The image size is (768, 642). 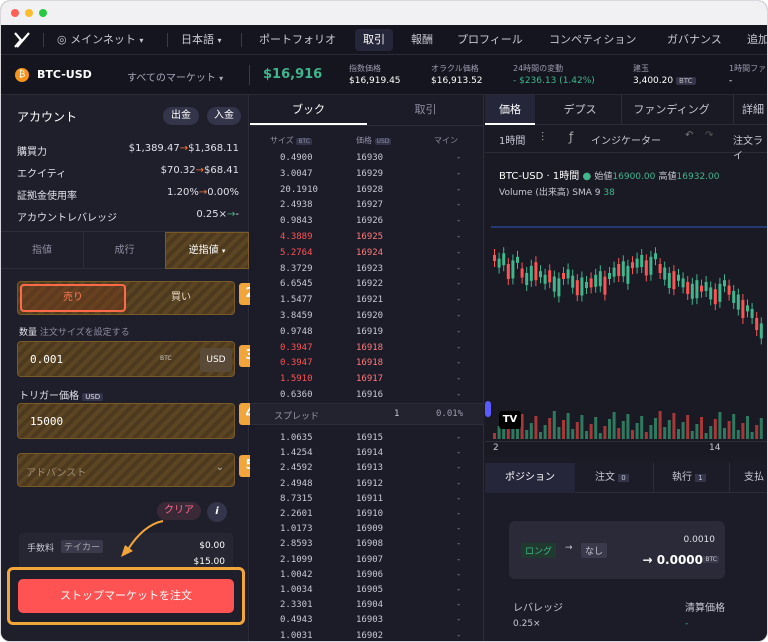 What do you see at coordinates (490, 40) in the screenshot?
I see `nav-profile: プロフィール` at bounding box center [490, 40].